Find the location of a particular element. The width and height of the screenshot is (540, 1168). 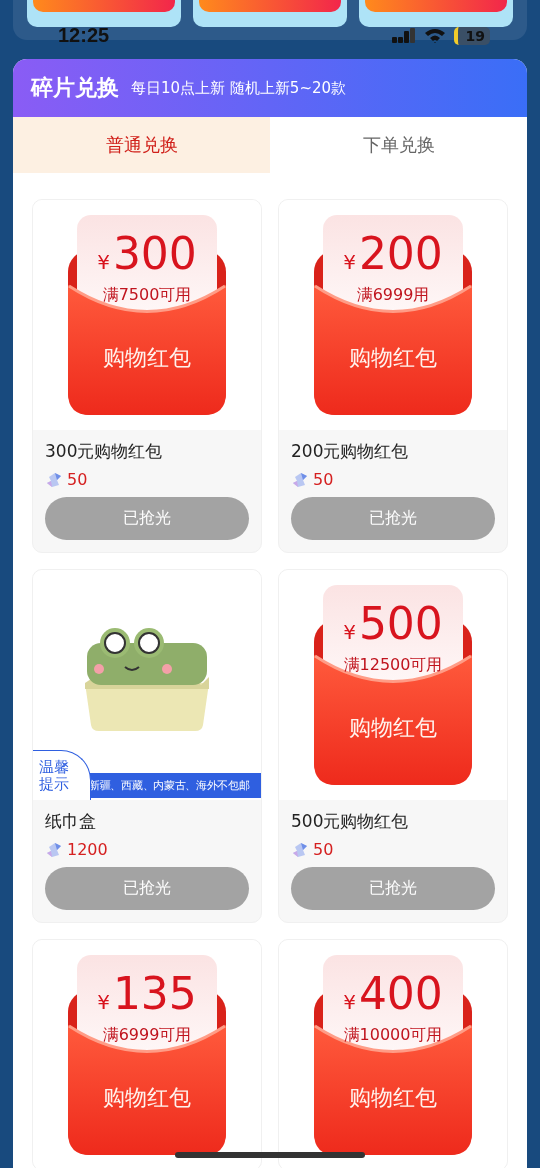

item-name: 500元购物红包 is located at coordinates (350, 821).